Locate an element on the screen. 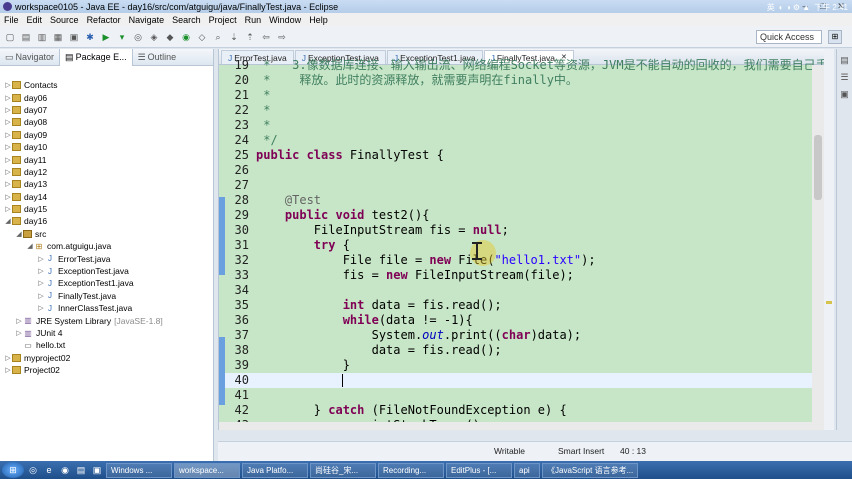 The width and height of the screenshot is (852, 479). tree-item: ▷ day14 is located at coordinates (106, 197).